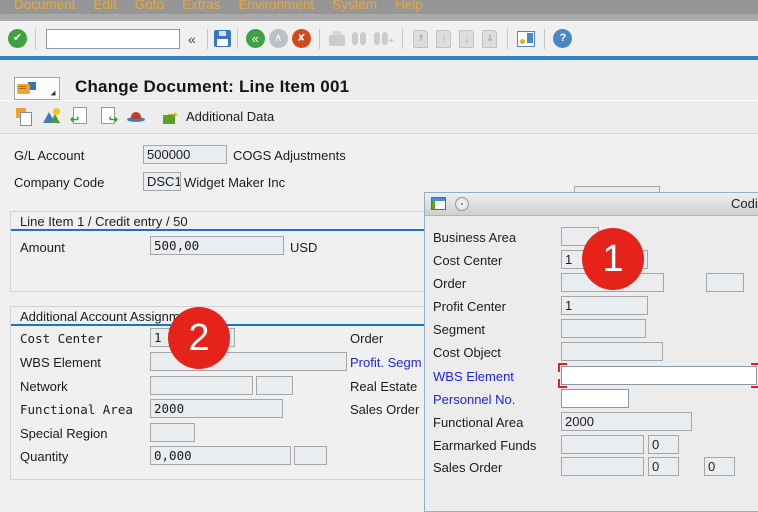 The image size is (758, 512). I want to click on additional-data-button: → Additional Data, so click(218, 115).